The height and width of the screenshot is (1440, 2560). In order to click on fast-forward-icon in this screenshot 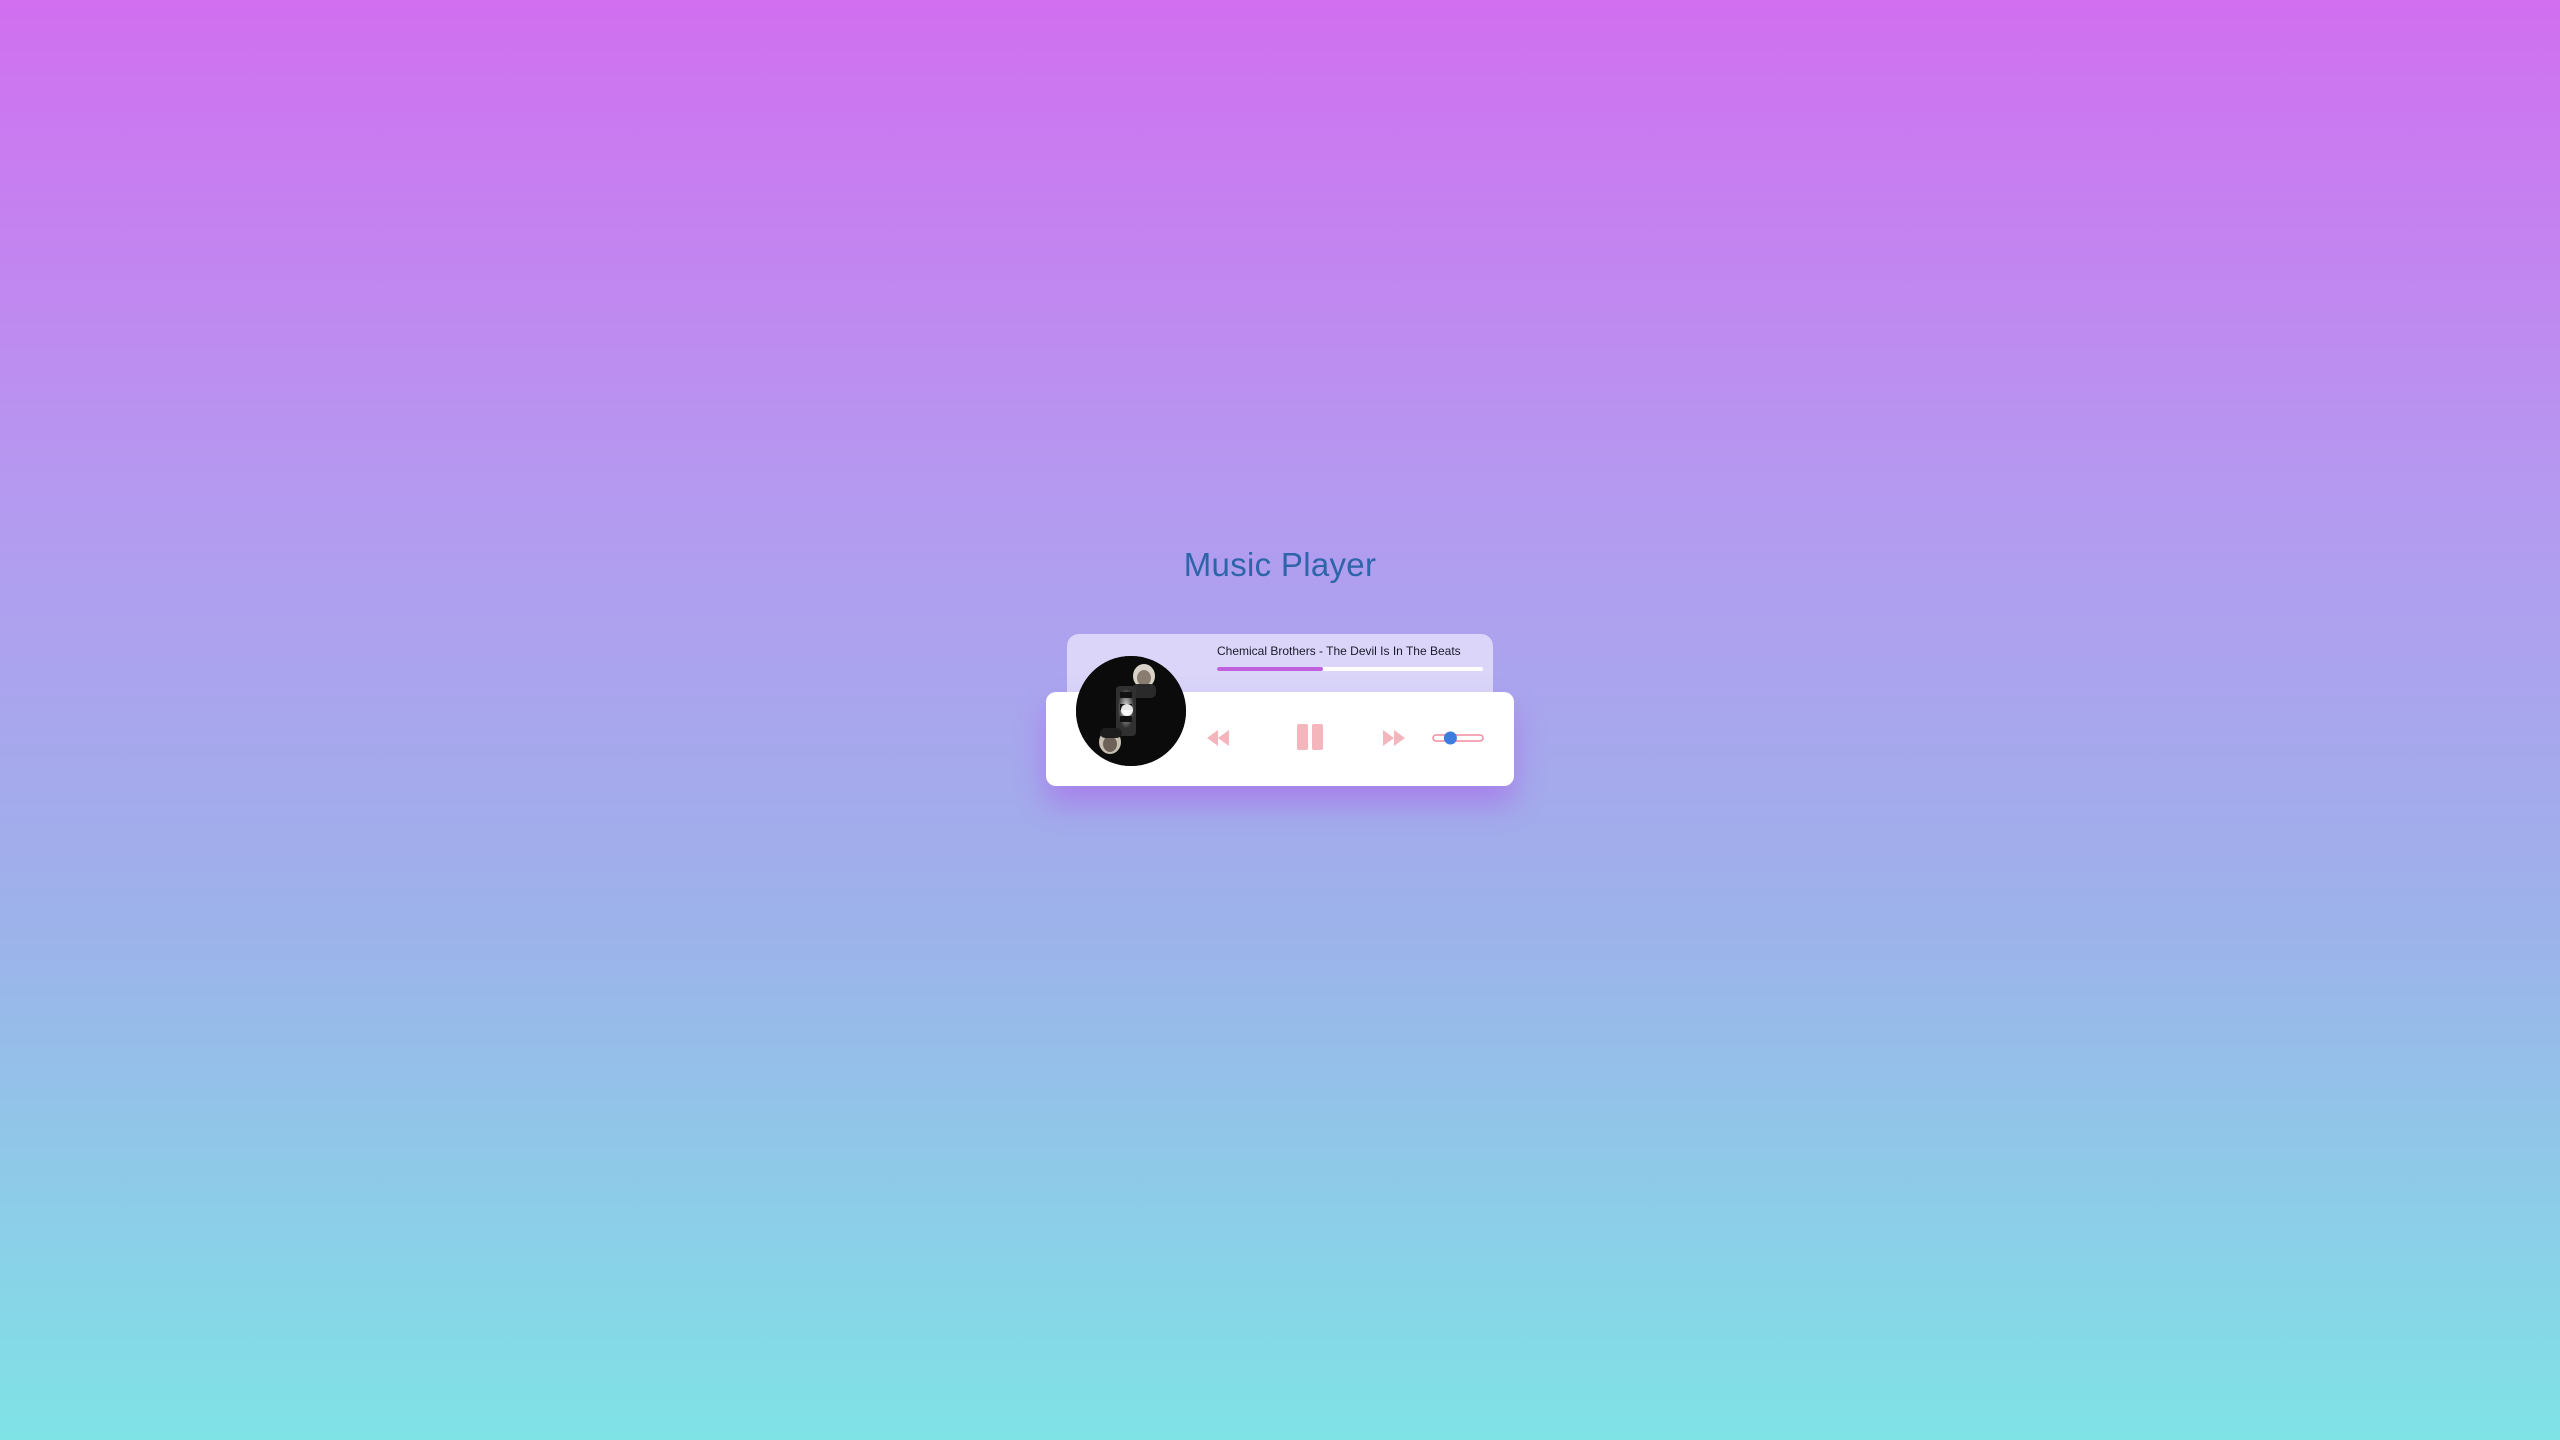, I will do `click(1394, 738)`.